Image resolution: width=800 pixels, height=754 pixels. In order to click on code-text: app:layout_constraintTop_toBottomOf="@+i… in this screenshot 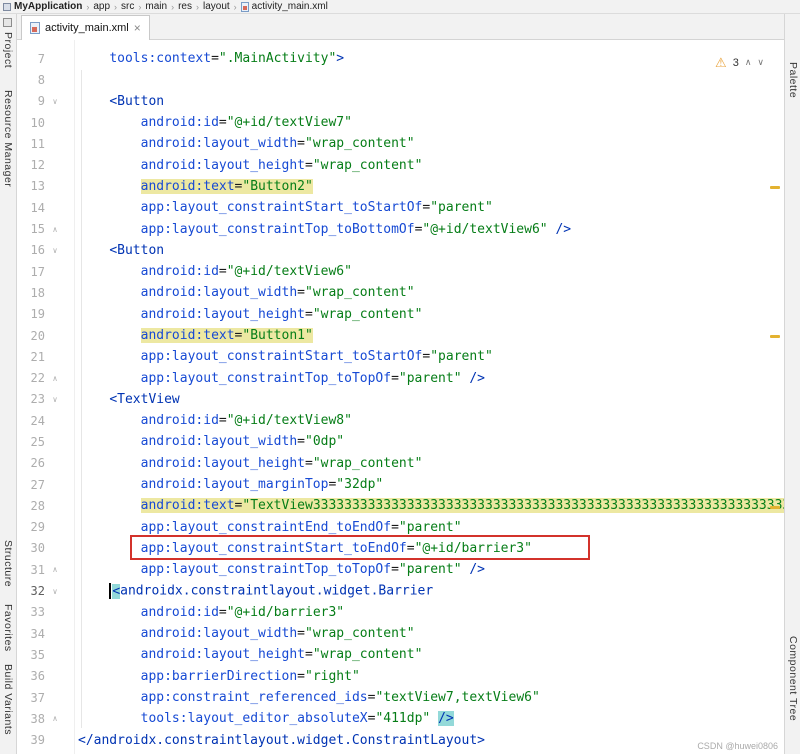, I will do `click(356, 229)`.